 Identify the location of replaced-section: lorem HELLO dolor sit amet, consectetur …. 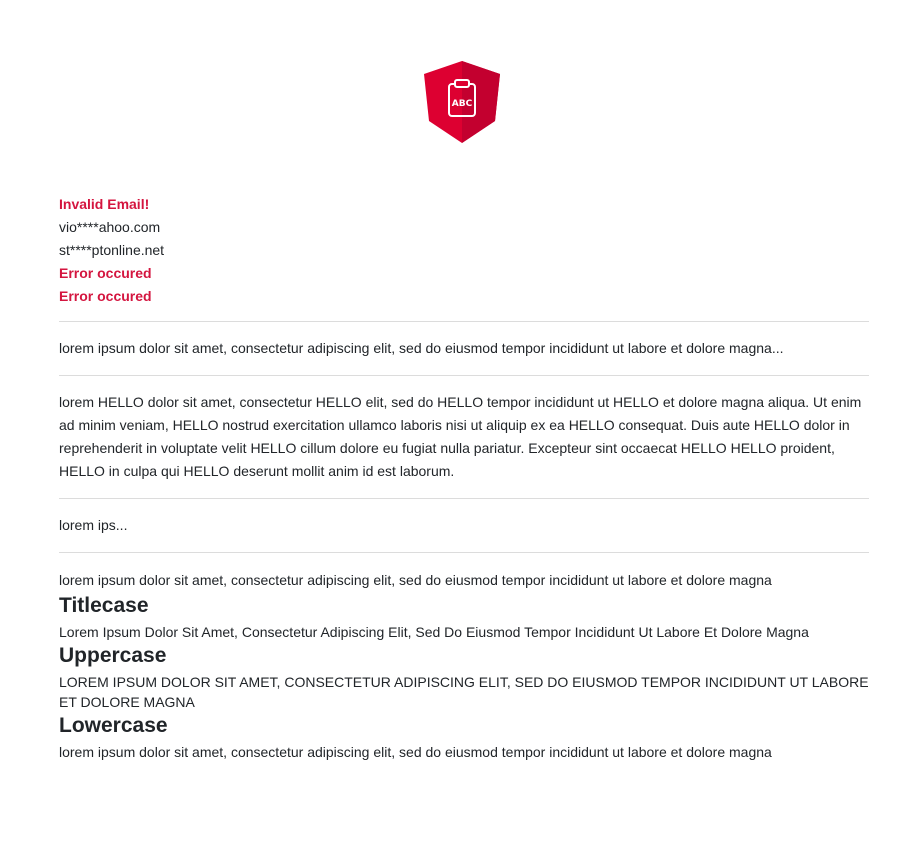
(464, 437).